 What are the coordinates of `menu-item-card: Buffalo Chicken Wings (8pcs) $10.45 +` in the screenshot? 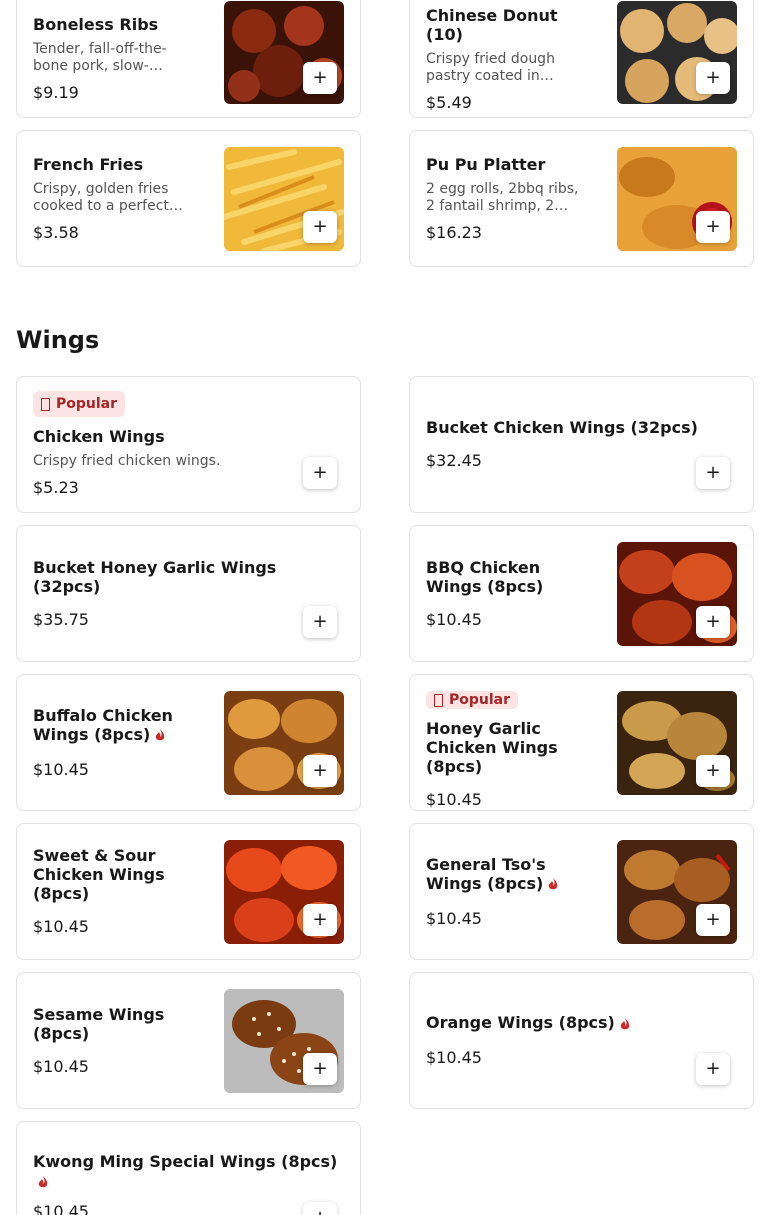 It's located at (188, 742).